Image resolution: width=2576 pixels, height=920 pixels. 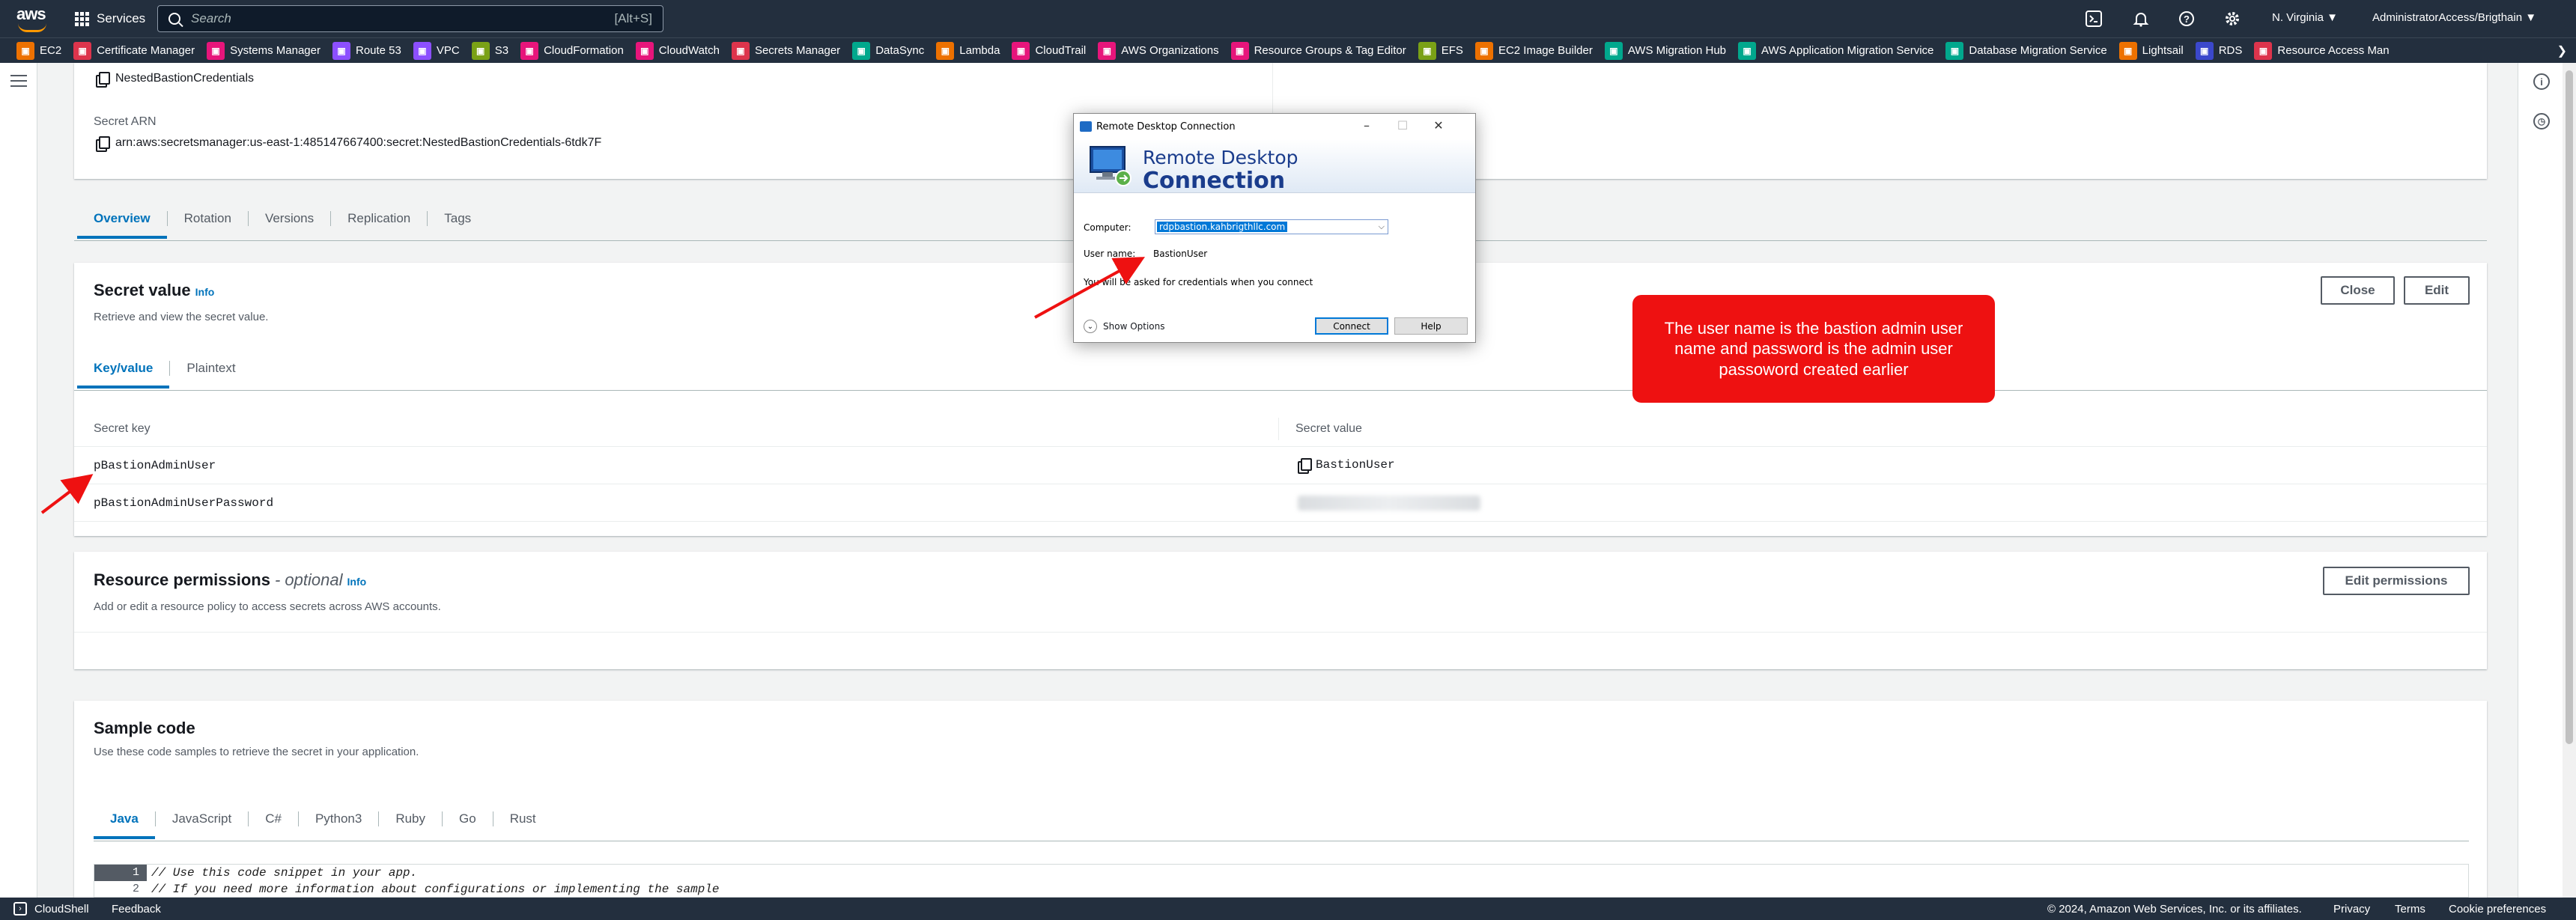 What do you see at coordinates (436, 50) in the screenshot?
I see `favorite-vpc: ▣ VPC` at bounding box center [436, 50].